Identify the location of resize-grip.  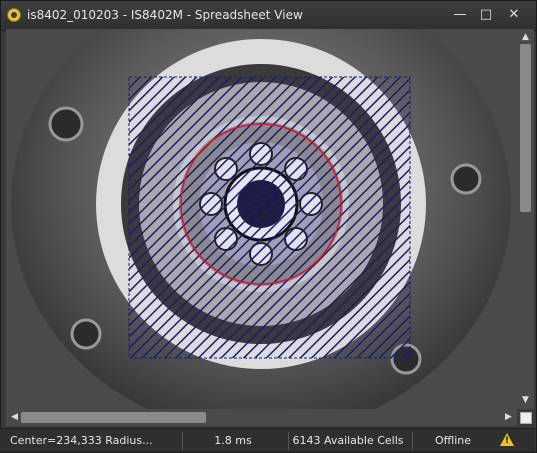
(525, 417).